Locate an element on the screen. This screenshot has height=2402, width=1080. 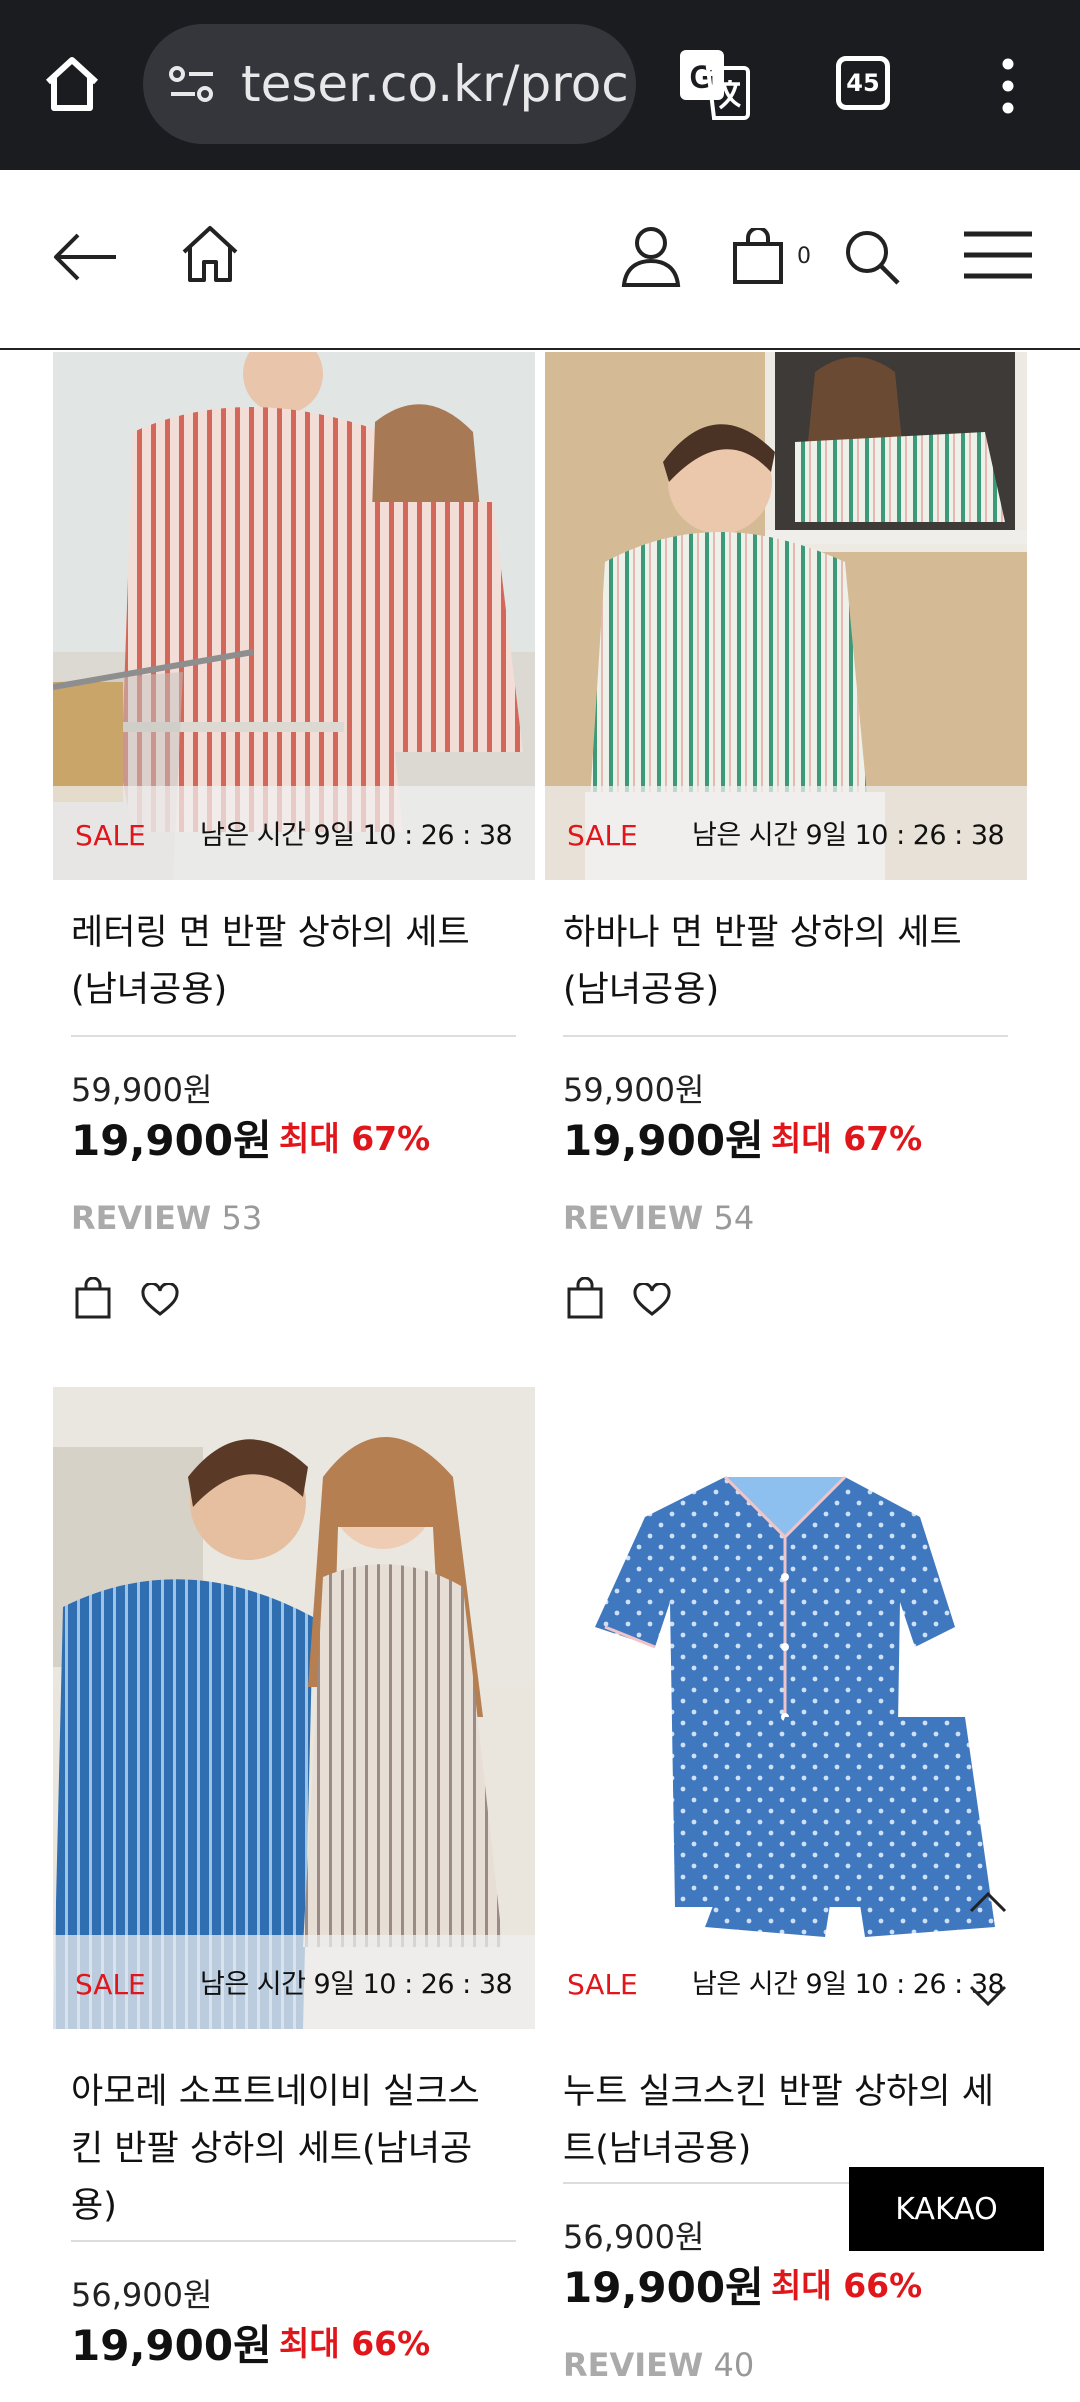
review-count: REVIEW 40 is located at coordinates (658, 2365).